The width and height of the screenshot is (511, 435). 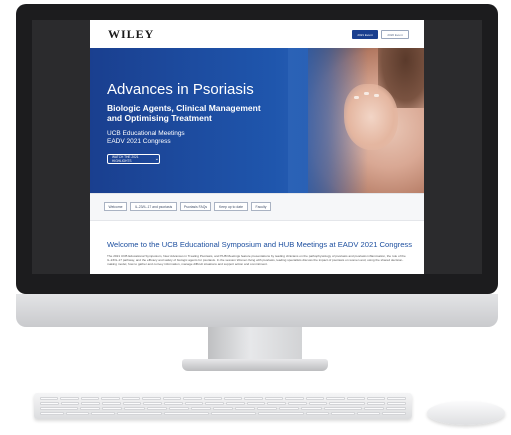 What do you see at coordinates (156, 158) in the screenshot?
I see `chevron-down-icon: ⌄` at bounding box center [156, 158].